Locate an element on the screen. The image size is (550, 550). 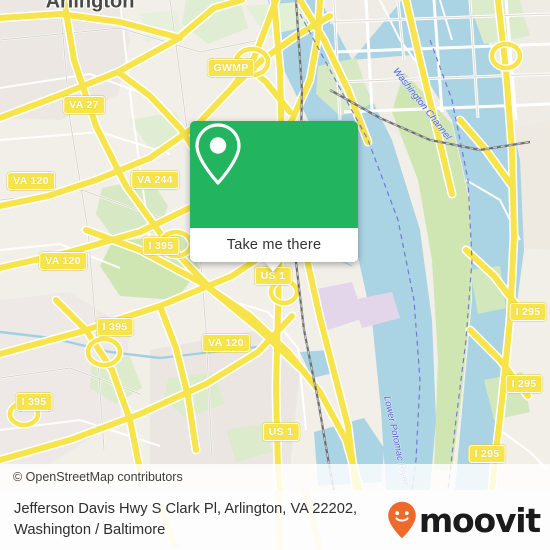
shield-i-295-2: I 295 is located at coordinates (524, 384).